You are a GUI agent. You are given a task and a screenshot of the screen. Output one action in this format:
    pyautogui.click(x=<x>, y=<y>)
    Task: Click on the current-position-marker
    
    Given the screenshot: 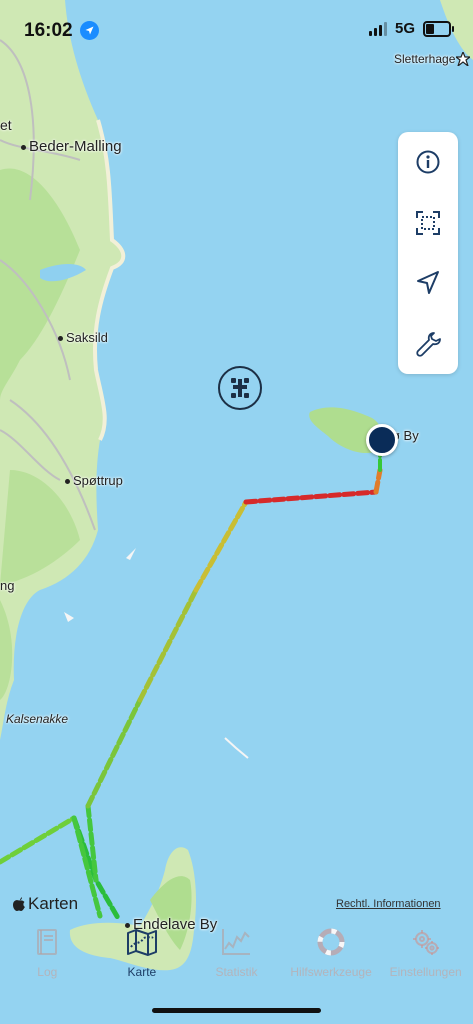 What is the action you would take?
    pyautogui.click(x=382, y=440)
    